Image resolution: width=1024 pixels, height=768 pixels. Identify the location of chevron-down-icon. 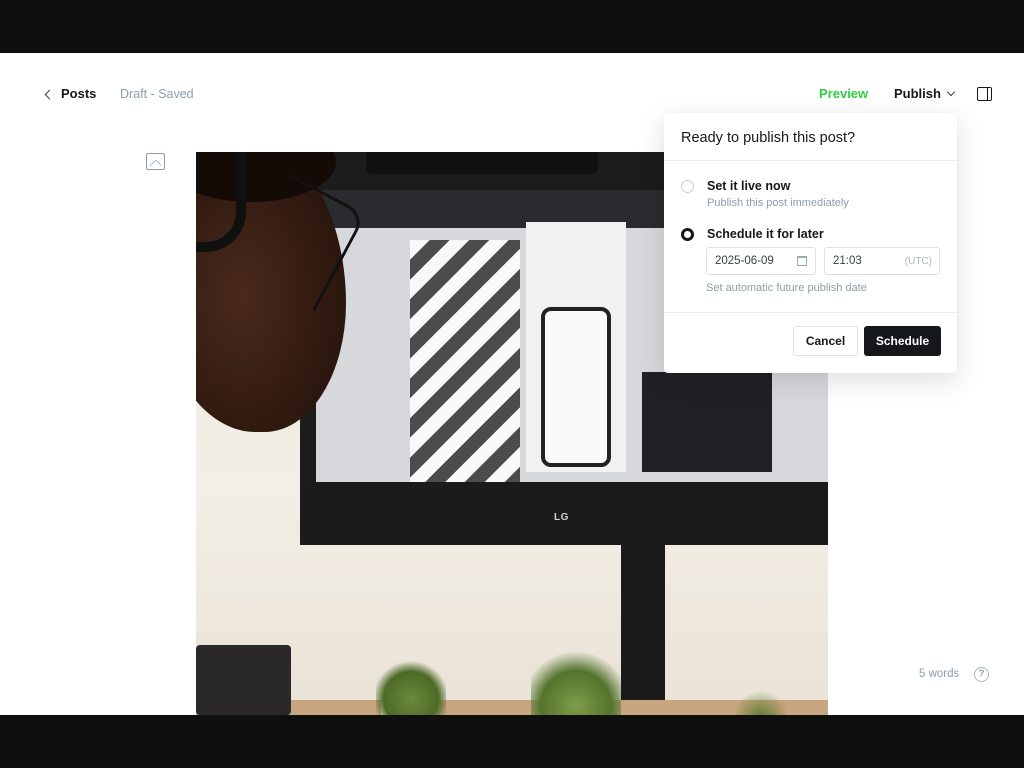
(951, 92).